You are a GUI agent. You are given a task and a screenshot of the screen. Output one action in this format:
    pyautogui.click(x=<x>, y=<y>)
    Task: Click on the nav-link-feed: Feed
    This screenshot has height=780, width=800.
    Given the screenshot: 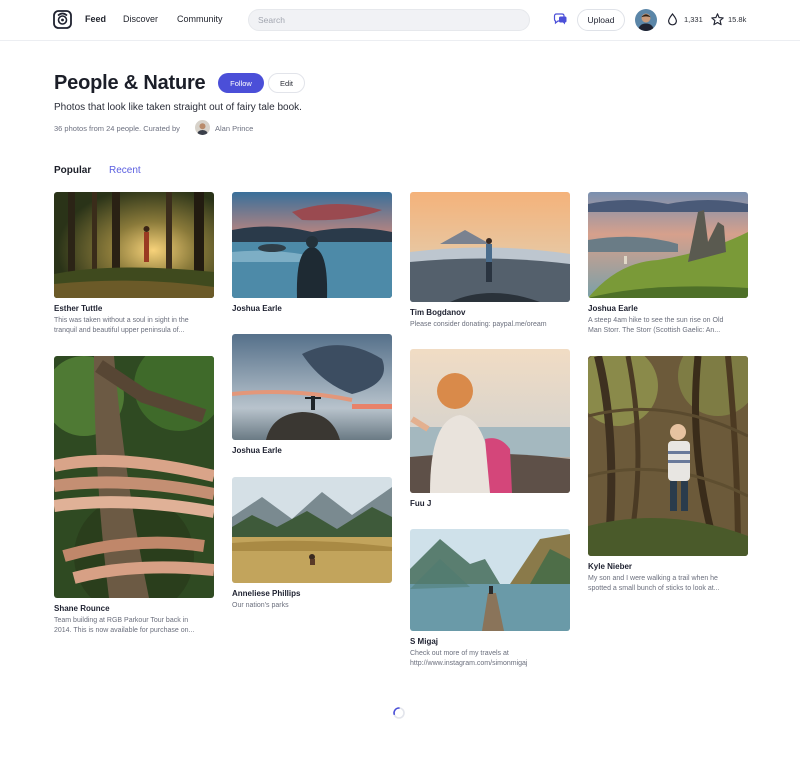 What is the action you would take?
    pyautogui.click(x=95, y=19)
    